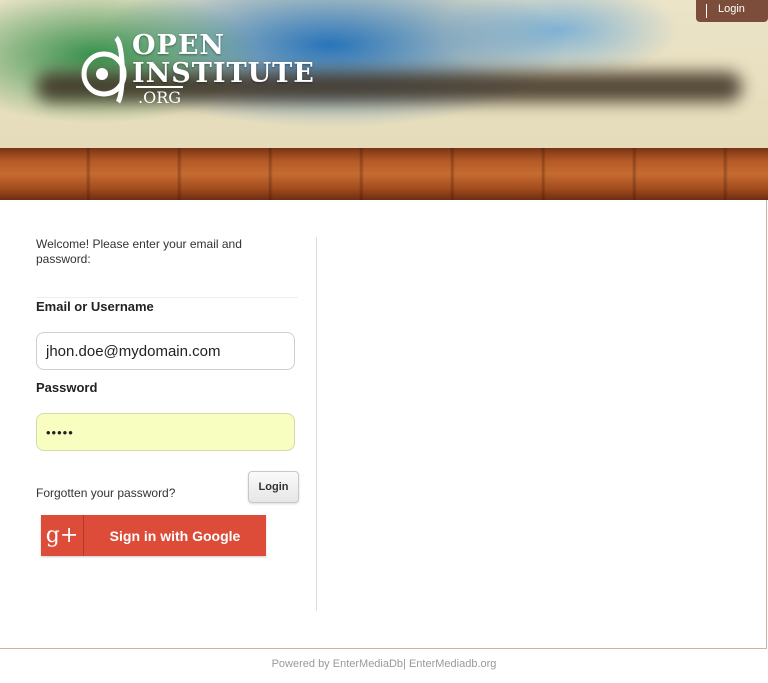 Image resolution: width=768 pixels, height=683 pixels. Describe the element at coordinates (273, 487) in the screenshot. I see `login-button: Login` at that location.